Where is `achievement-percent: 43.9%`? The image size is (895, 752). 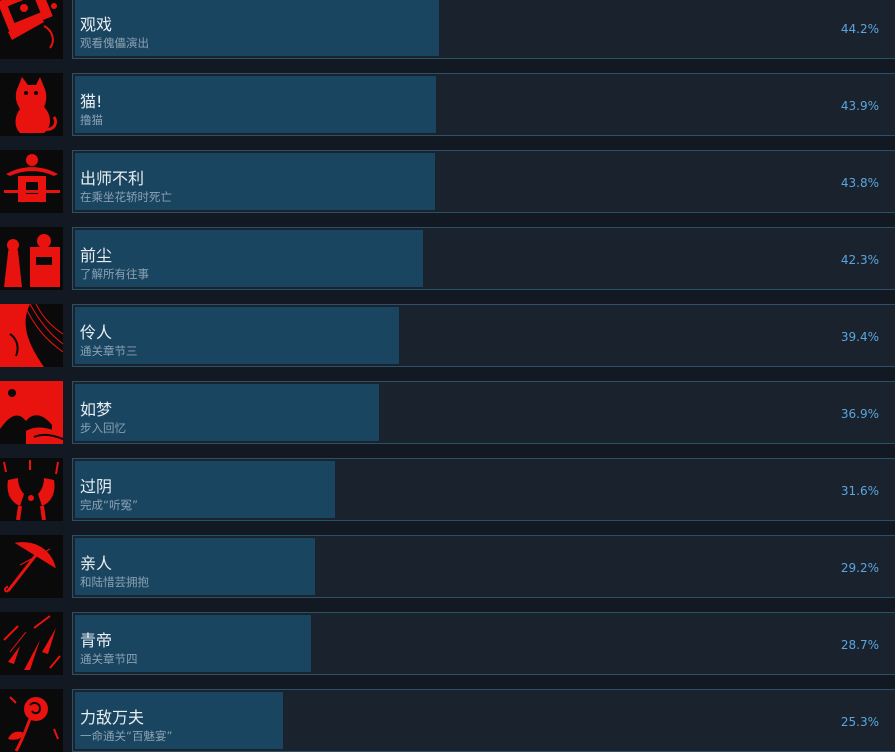 achievement-percent: 43.9% is located at coordinates (859, 106).